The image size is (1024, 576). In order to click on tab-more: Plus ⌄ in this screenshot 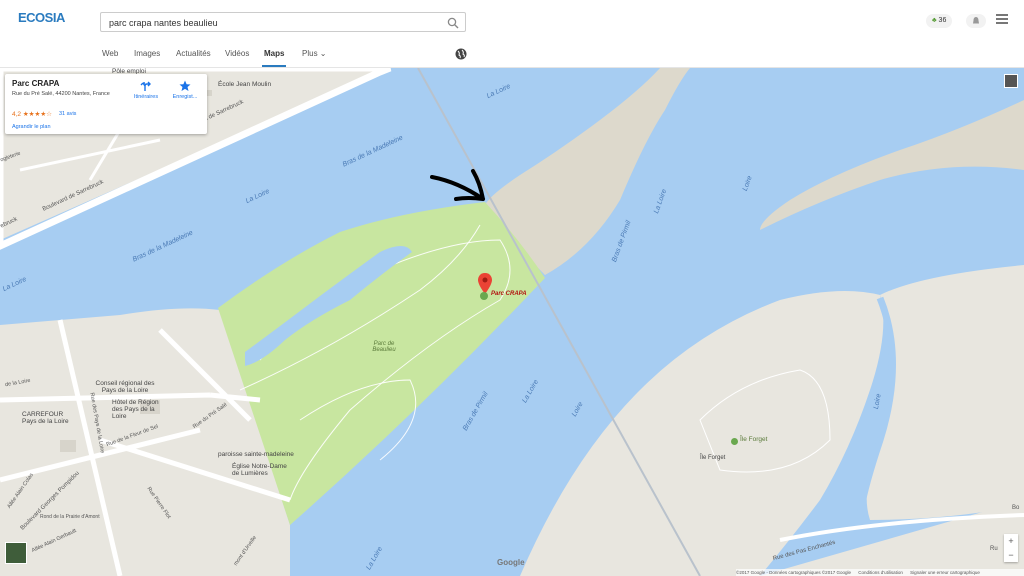, I will do `click(314, 53)`.